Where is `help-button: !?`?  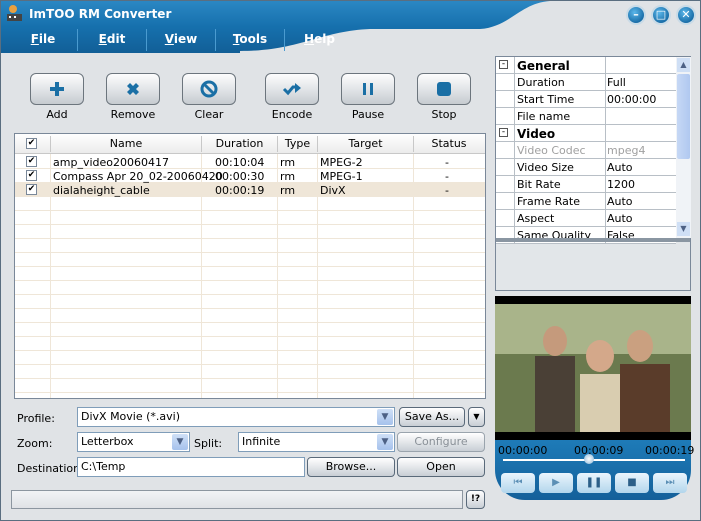
help-button: !? is located at coordinates (475, 499).